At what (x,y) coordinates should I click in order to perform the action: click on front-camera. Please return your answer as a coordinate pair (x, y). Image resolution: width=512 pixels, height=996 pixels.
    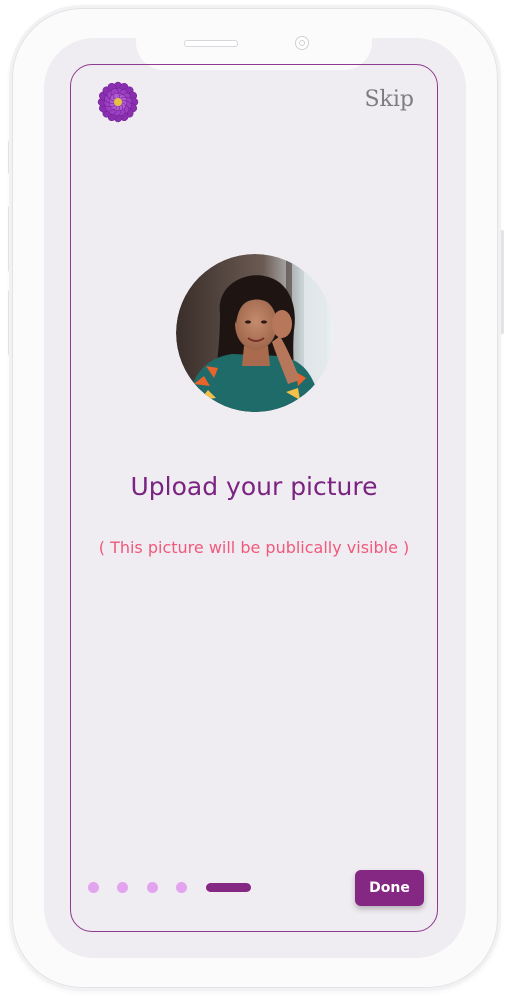
    Looking at the image, I should click on (302, 43).